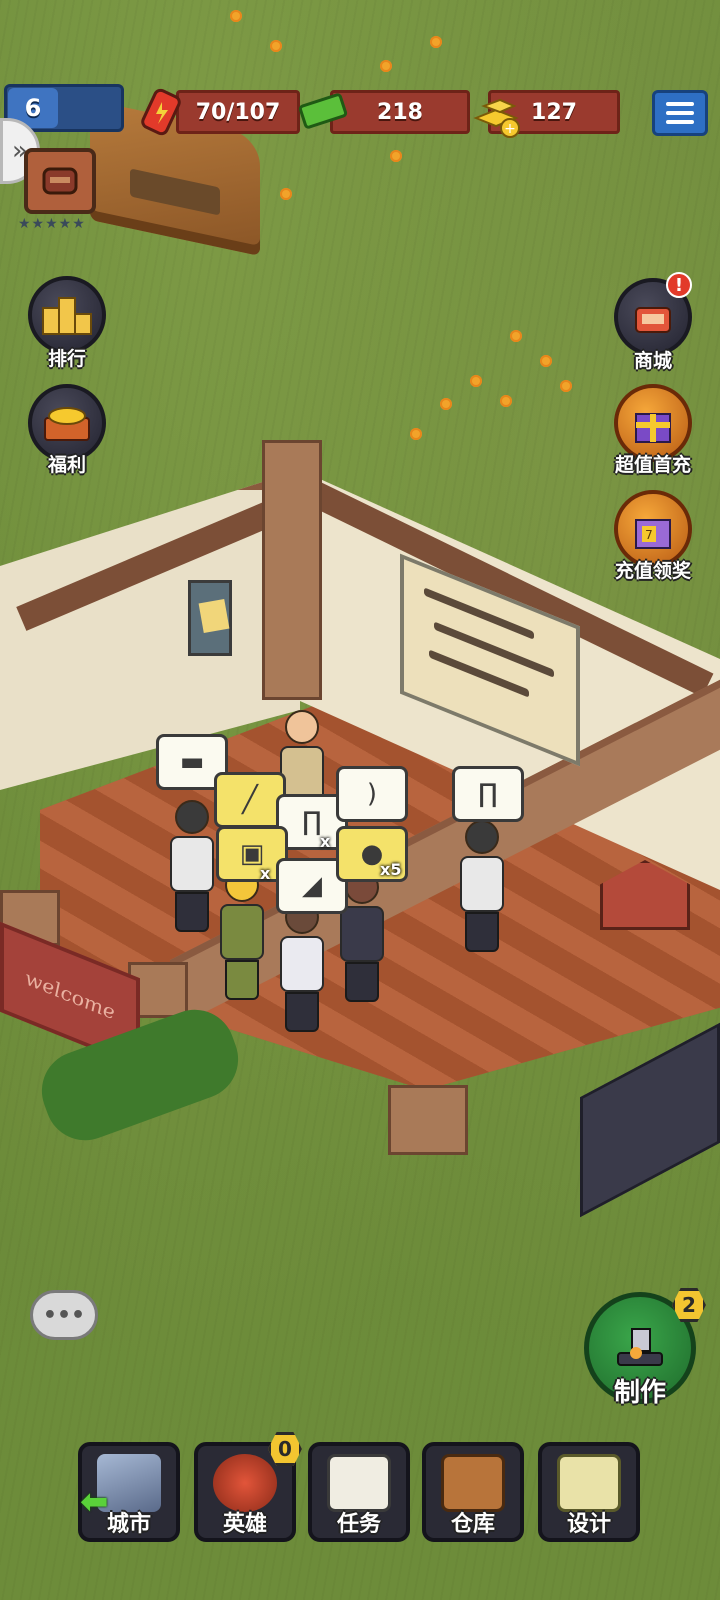  What do you see at coordinates (66, 465) in the screenshot?
I see `welfare-label: 福利` at bounding box center [66, 465].